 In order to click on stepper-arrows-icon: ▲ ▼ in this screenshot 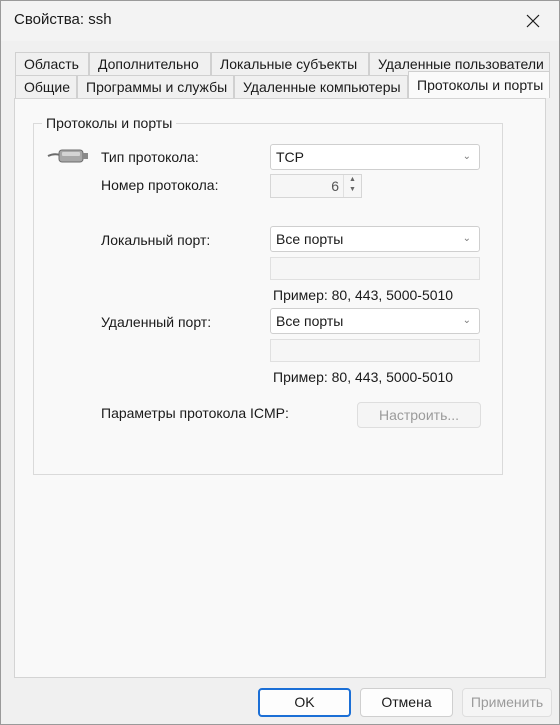, I will do `click(352, 186)`.